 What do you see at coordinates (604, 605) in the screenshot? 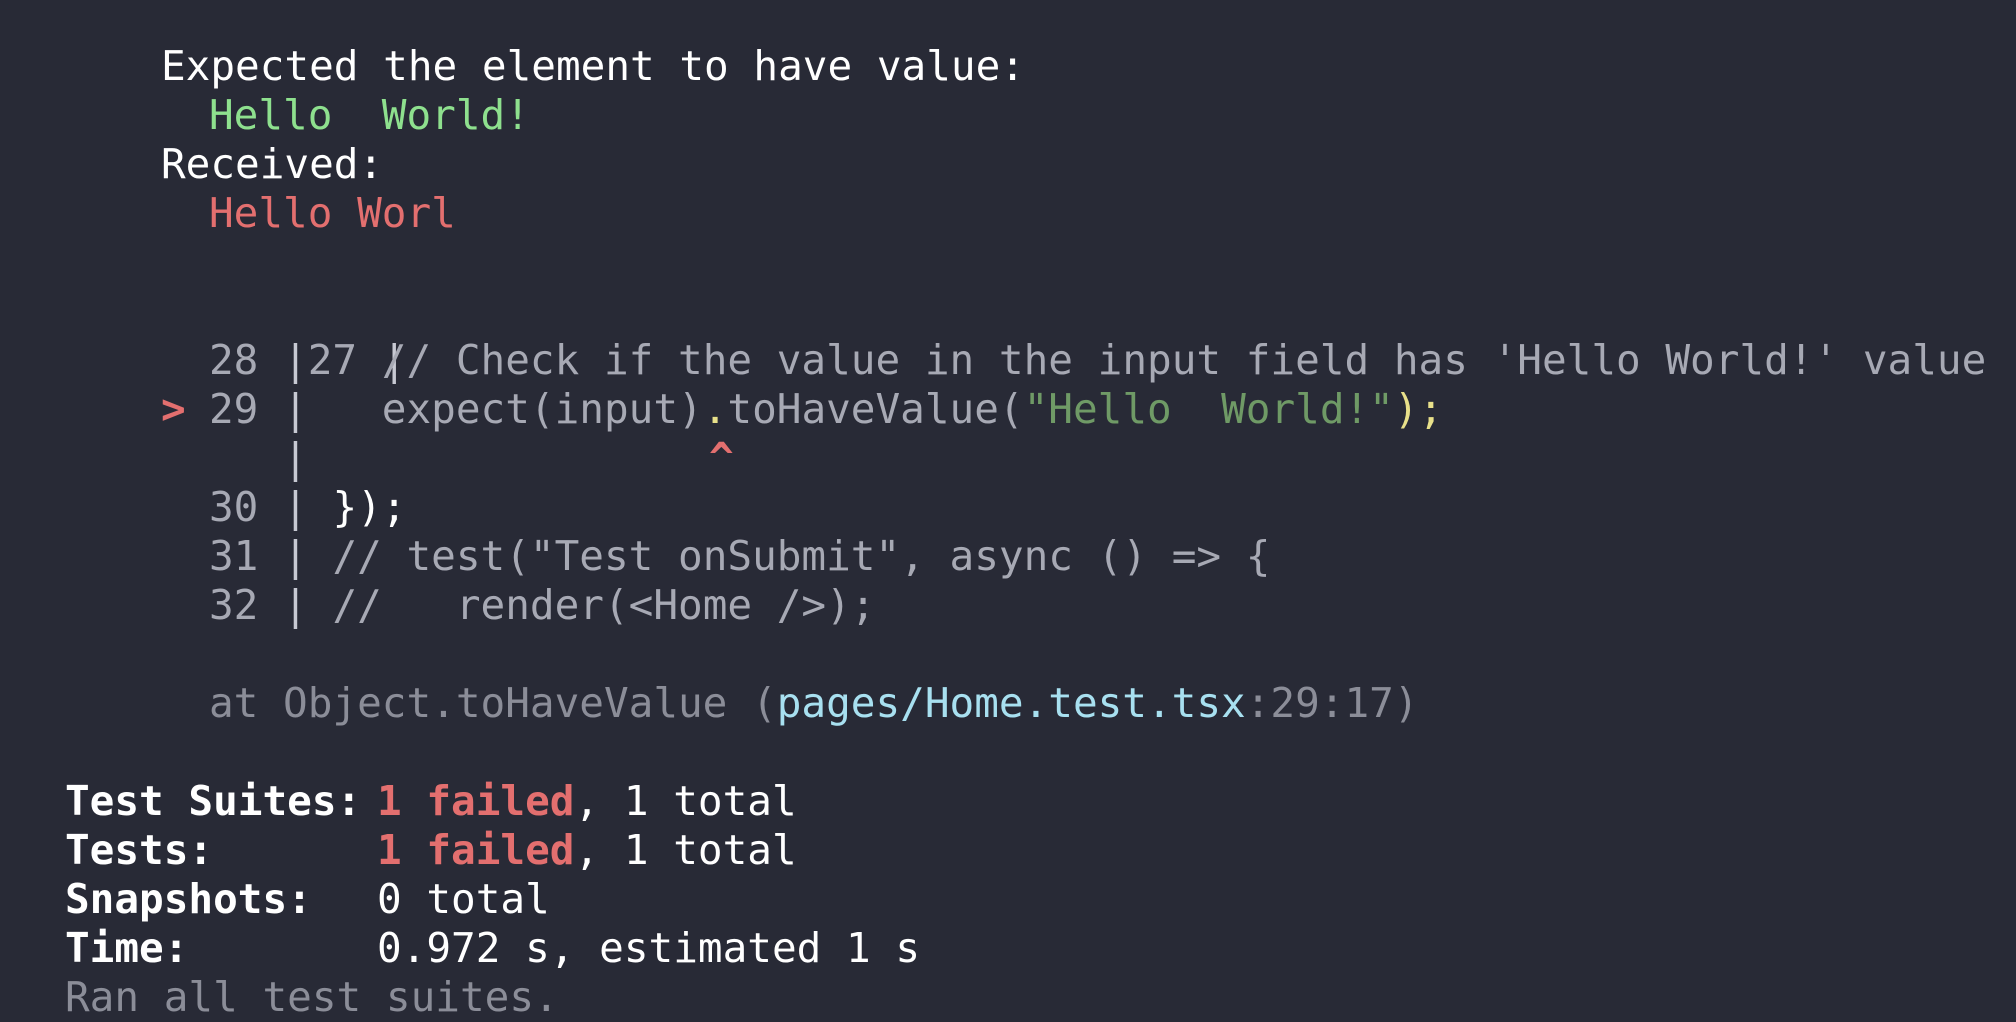
I see `code-text: // render(<Home />);` at bounding box center [604, 605].